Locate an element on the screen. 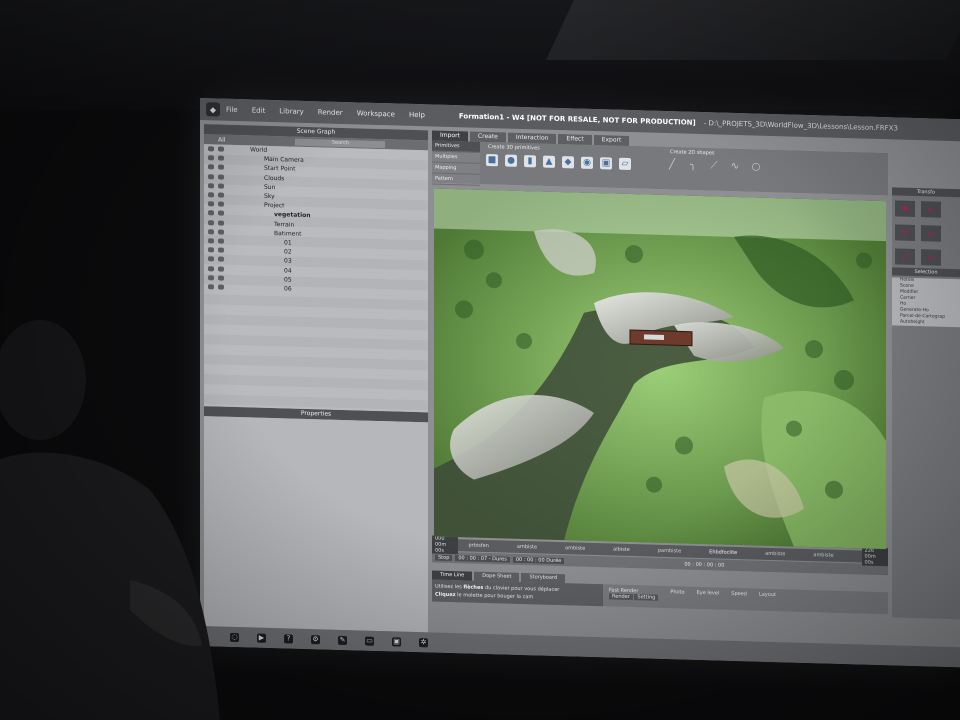 The image size is (960, 720). tree-label: 06 is located at coordinates (288, 289).